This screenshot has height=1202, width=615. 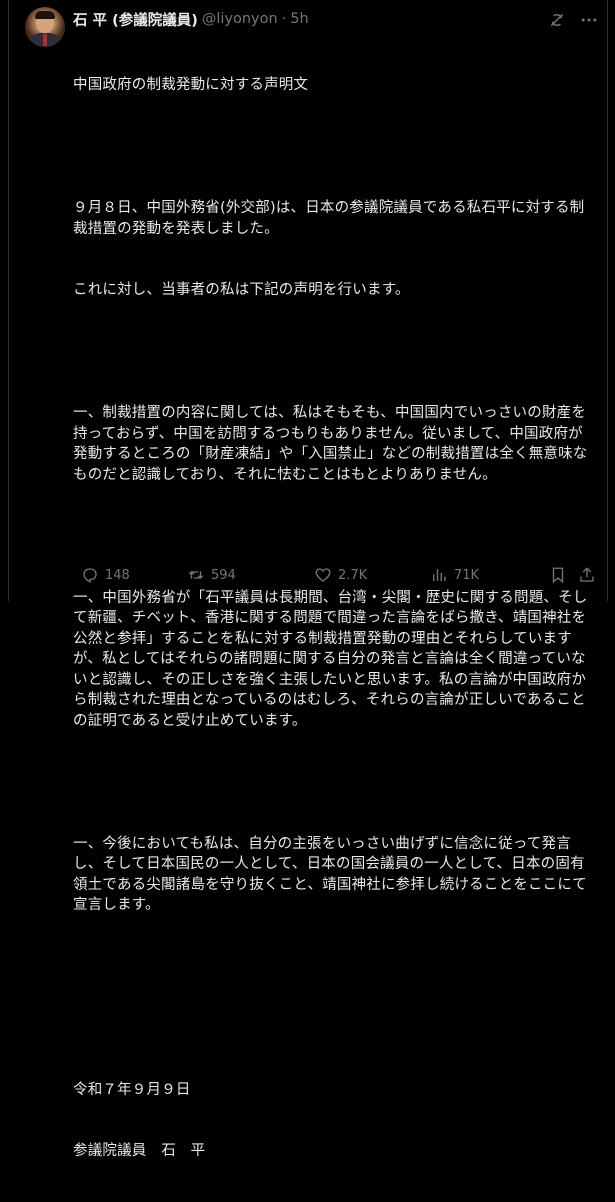 I want to click on avatar, so click(x=45, y=27).